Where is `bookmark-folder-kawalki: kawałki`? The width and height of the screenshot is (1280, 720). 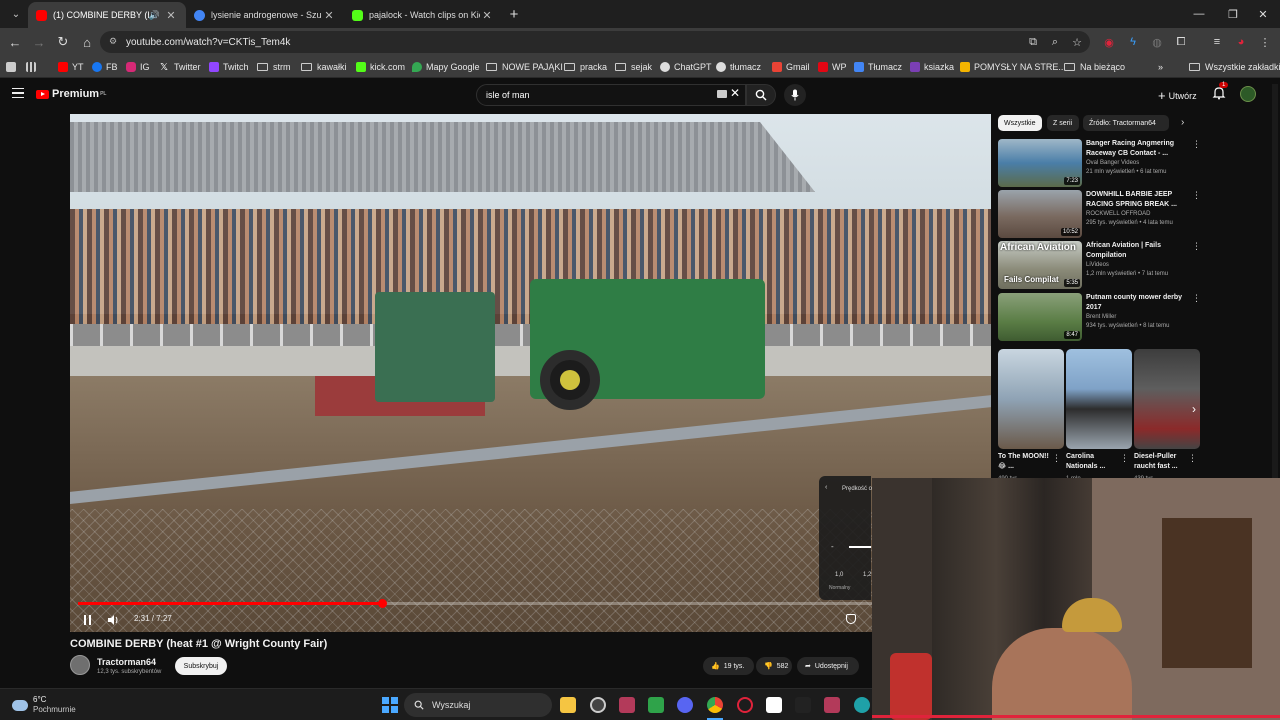 bookmark-folder-kawalki: kawałki is located at coordinates (324, 67).